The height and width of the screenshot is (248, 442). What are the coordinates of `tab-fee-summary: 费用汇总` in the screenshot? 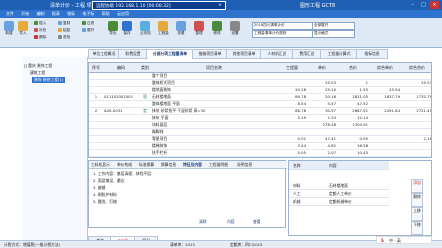 It's located at (307, 54).